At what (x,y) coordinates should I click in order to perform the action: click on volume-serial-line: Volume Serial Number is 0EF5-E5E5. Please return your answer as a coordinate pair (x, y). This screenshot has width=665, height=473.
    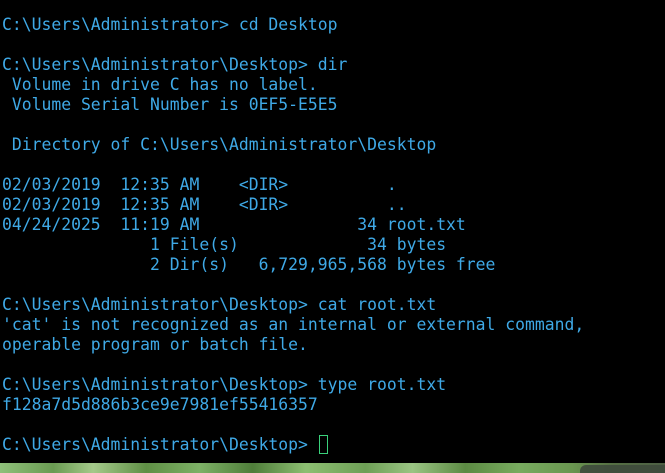
    Looking at the image, I should click on (170, 104).